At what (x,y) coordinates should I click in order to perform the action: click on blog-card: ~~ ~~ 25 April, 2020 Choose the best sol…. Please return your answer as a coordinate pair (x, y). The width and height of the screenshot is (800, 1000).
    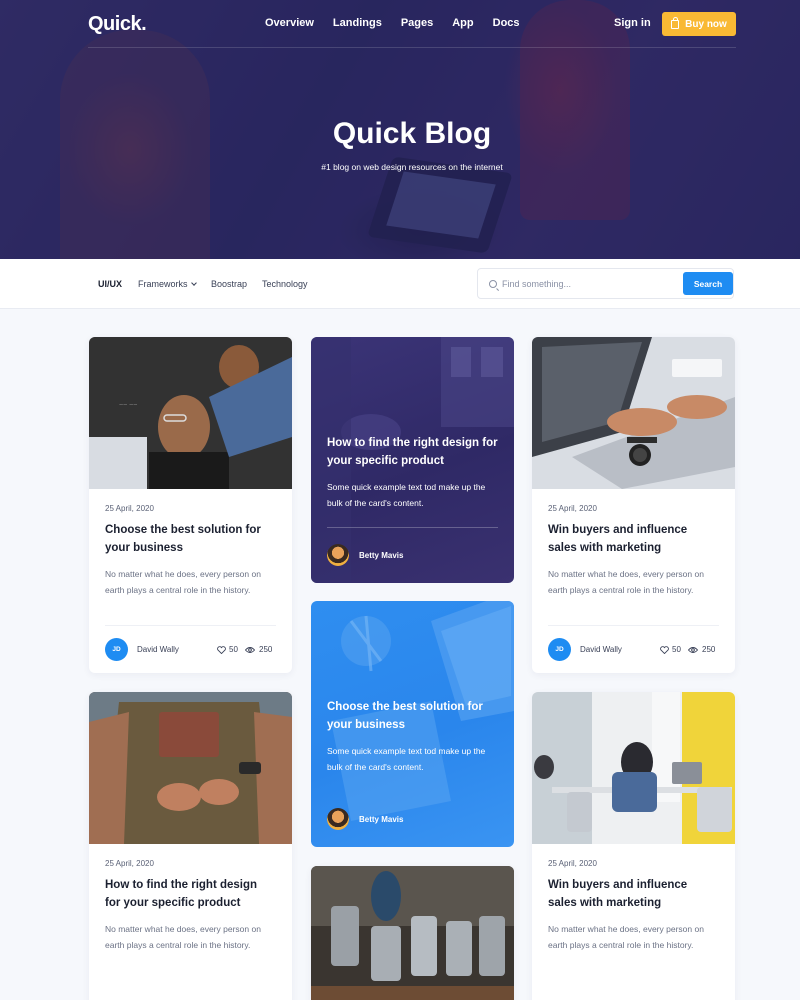
    Looking at the image, I should click on (190, 505).